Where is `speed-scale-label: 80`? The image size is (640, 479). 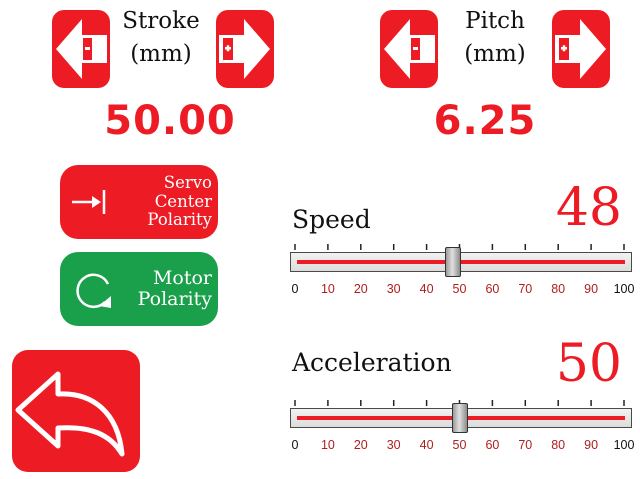
speed-scale-label: 80 is located at coordinates (558, 289).